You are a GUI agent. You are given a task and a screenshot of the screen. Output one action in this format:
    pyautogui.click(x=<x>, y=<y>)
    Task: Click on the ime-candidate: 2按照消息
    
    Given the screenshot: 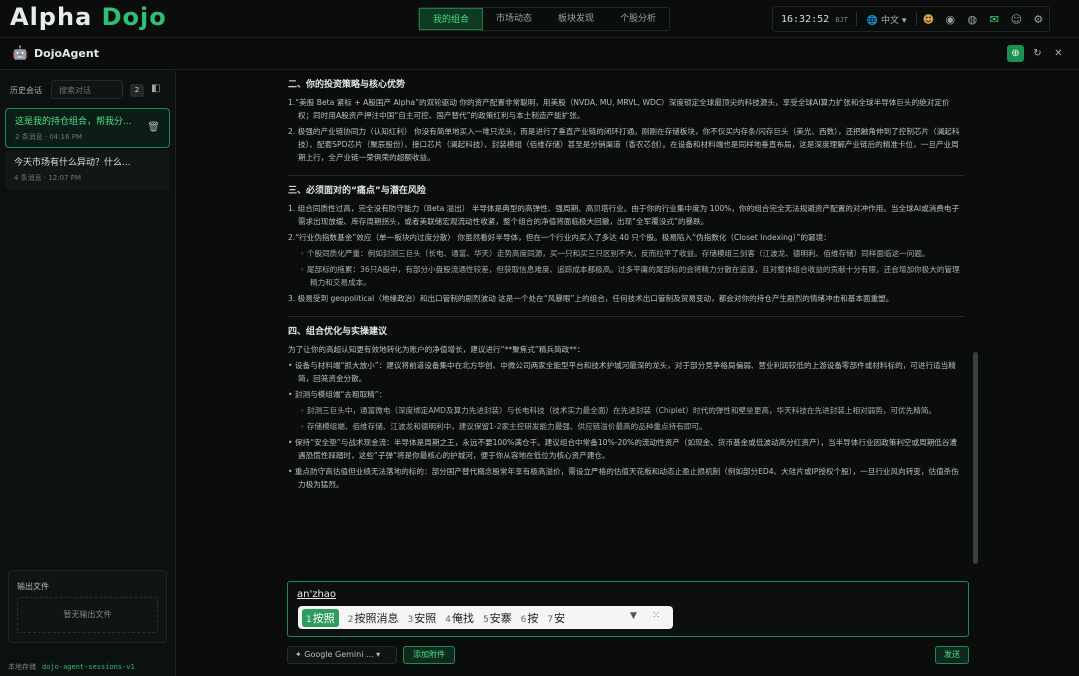 What is the action you would take?
    pyautogui.click(x=373, y=618)
    